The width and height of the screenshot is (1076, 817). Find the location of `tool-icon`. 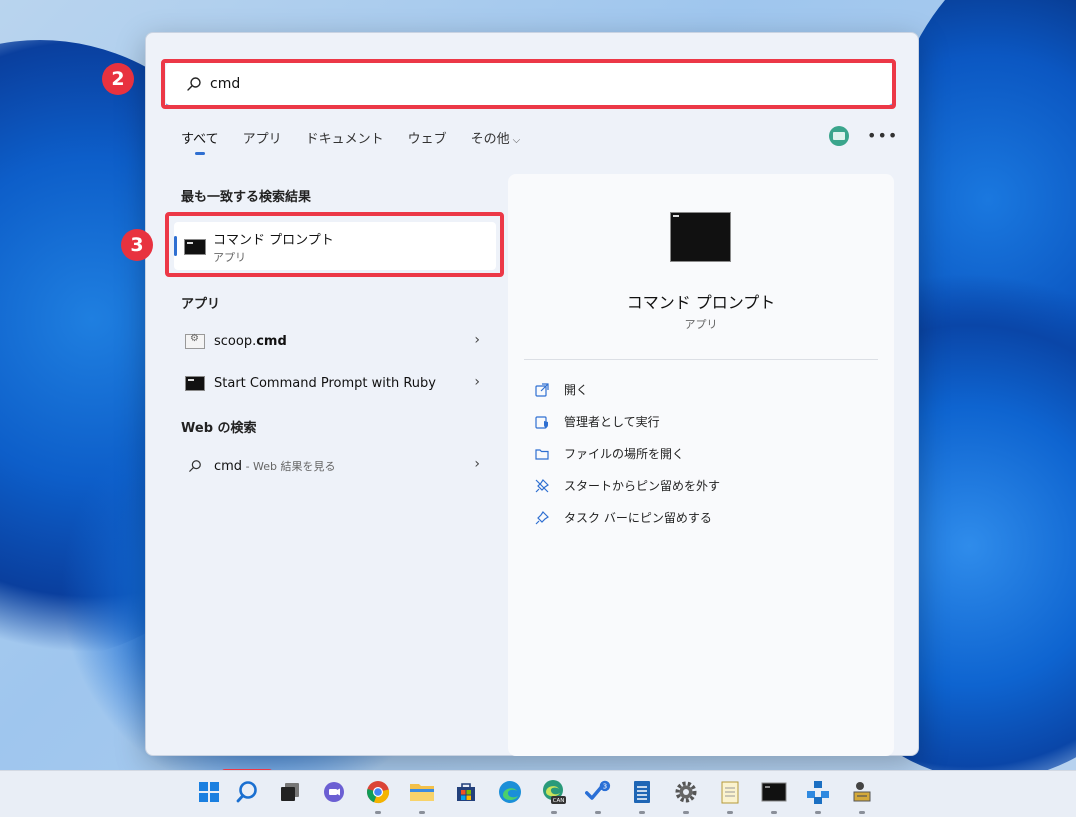

tool-icon is located at coordinates (862, 792).